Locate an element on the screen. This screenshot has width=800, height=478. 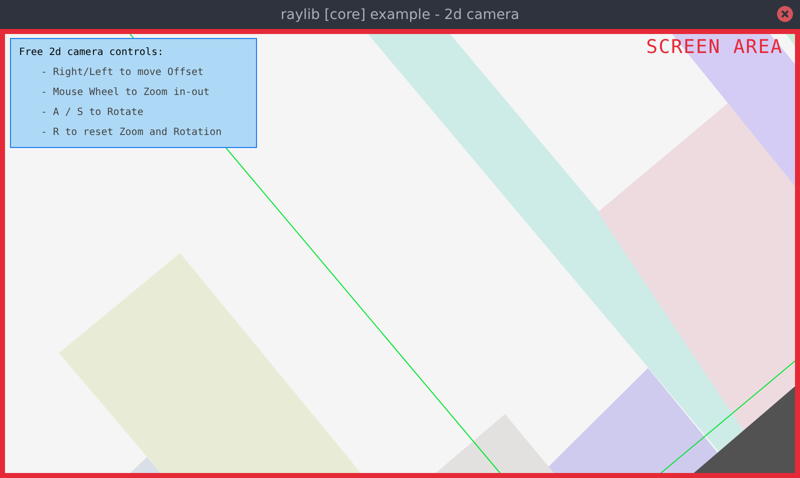
control-hint: - Mouse Wheel to Zoom in-out is located at coordinates (125, 93).